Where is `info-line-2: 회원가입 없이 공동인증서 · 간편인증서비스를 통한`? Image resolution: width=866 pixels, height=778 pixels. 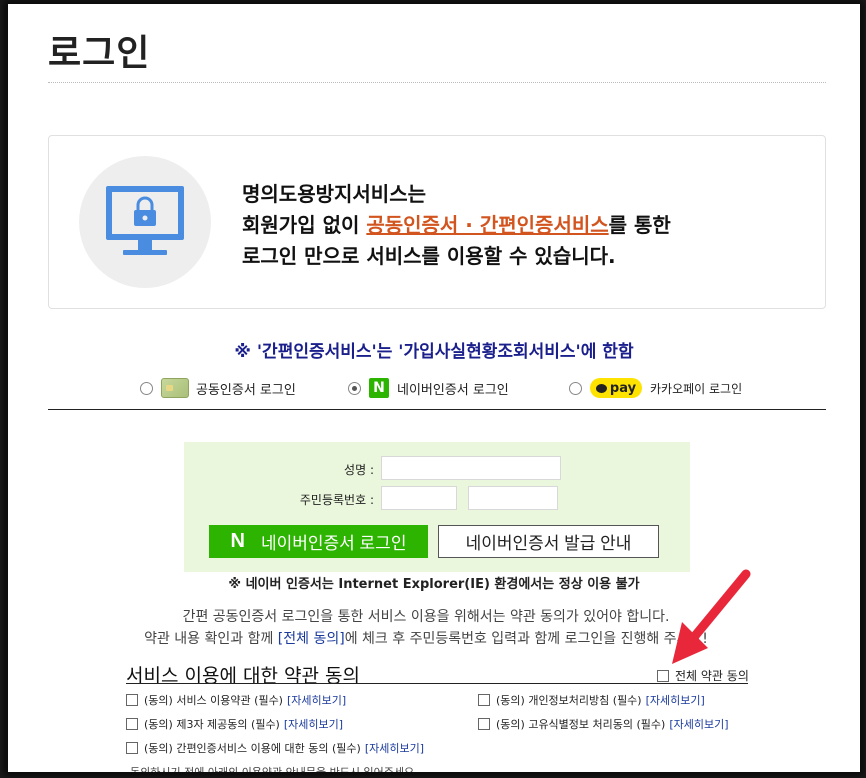
info-line-2: 회원가입 없이 공동인증서 · 간편인증서비스를 통한 is located at coordinates (456, 225).